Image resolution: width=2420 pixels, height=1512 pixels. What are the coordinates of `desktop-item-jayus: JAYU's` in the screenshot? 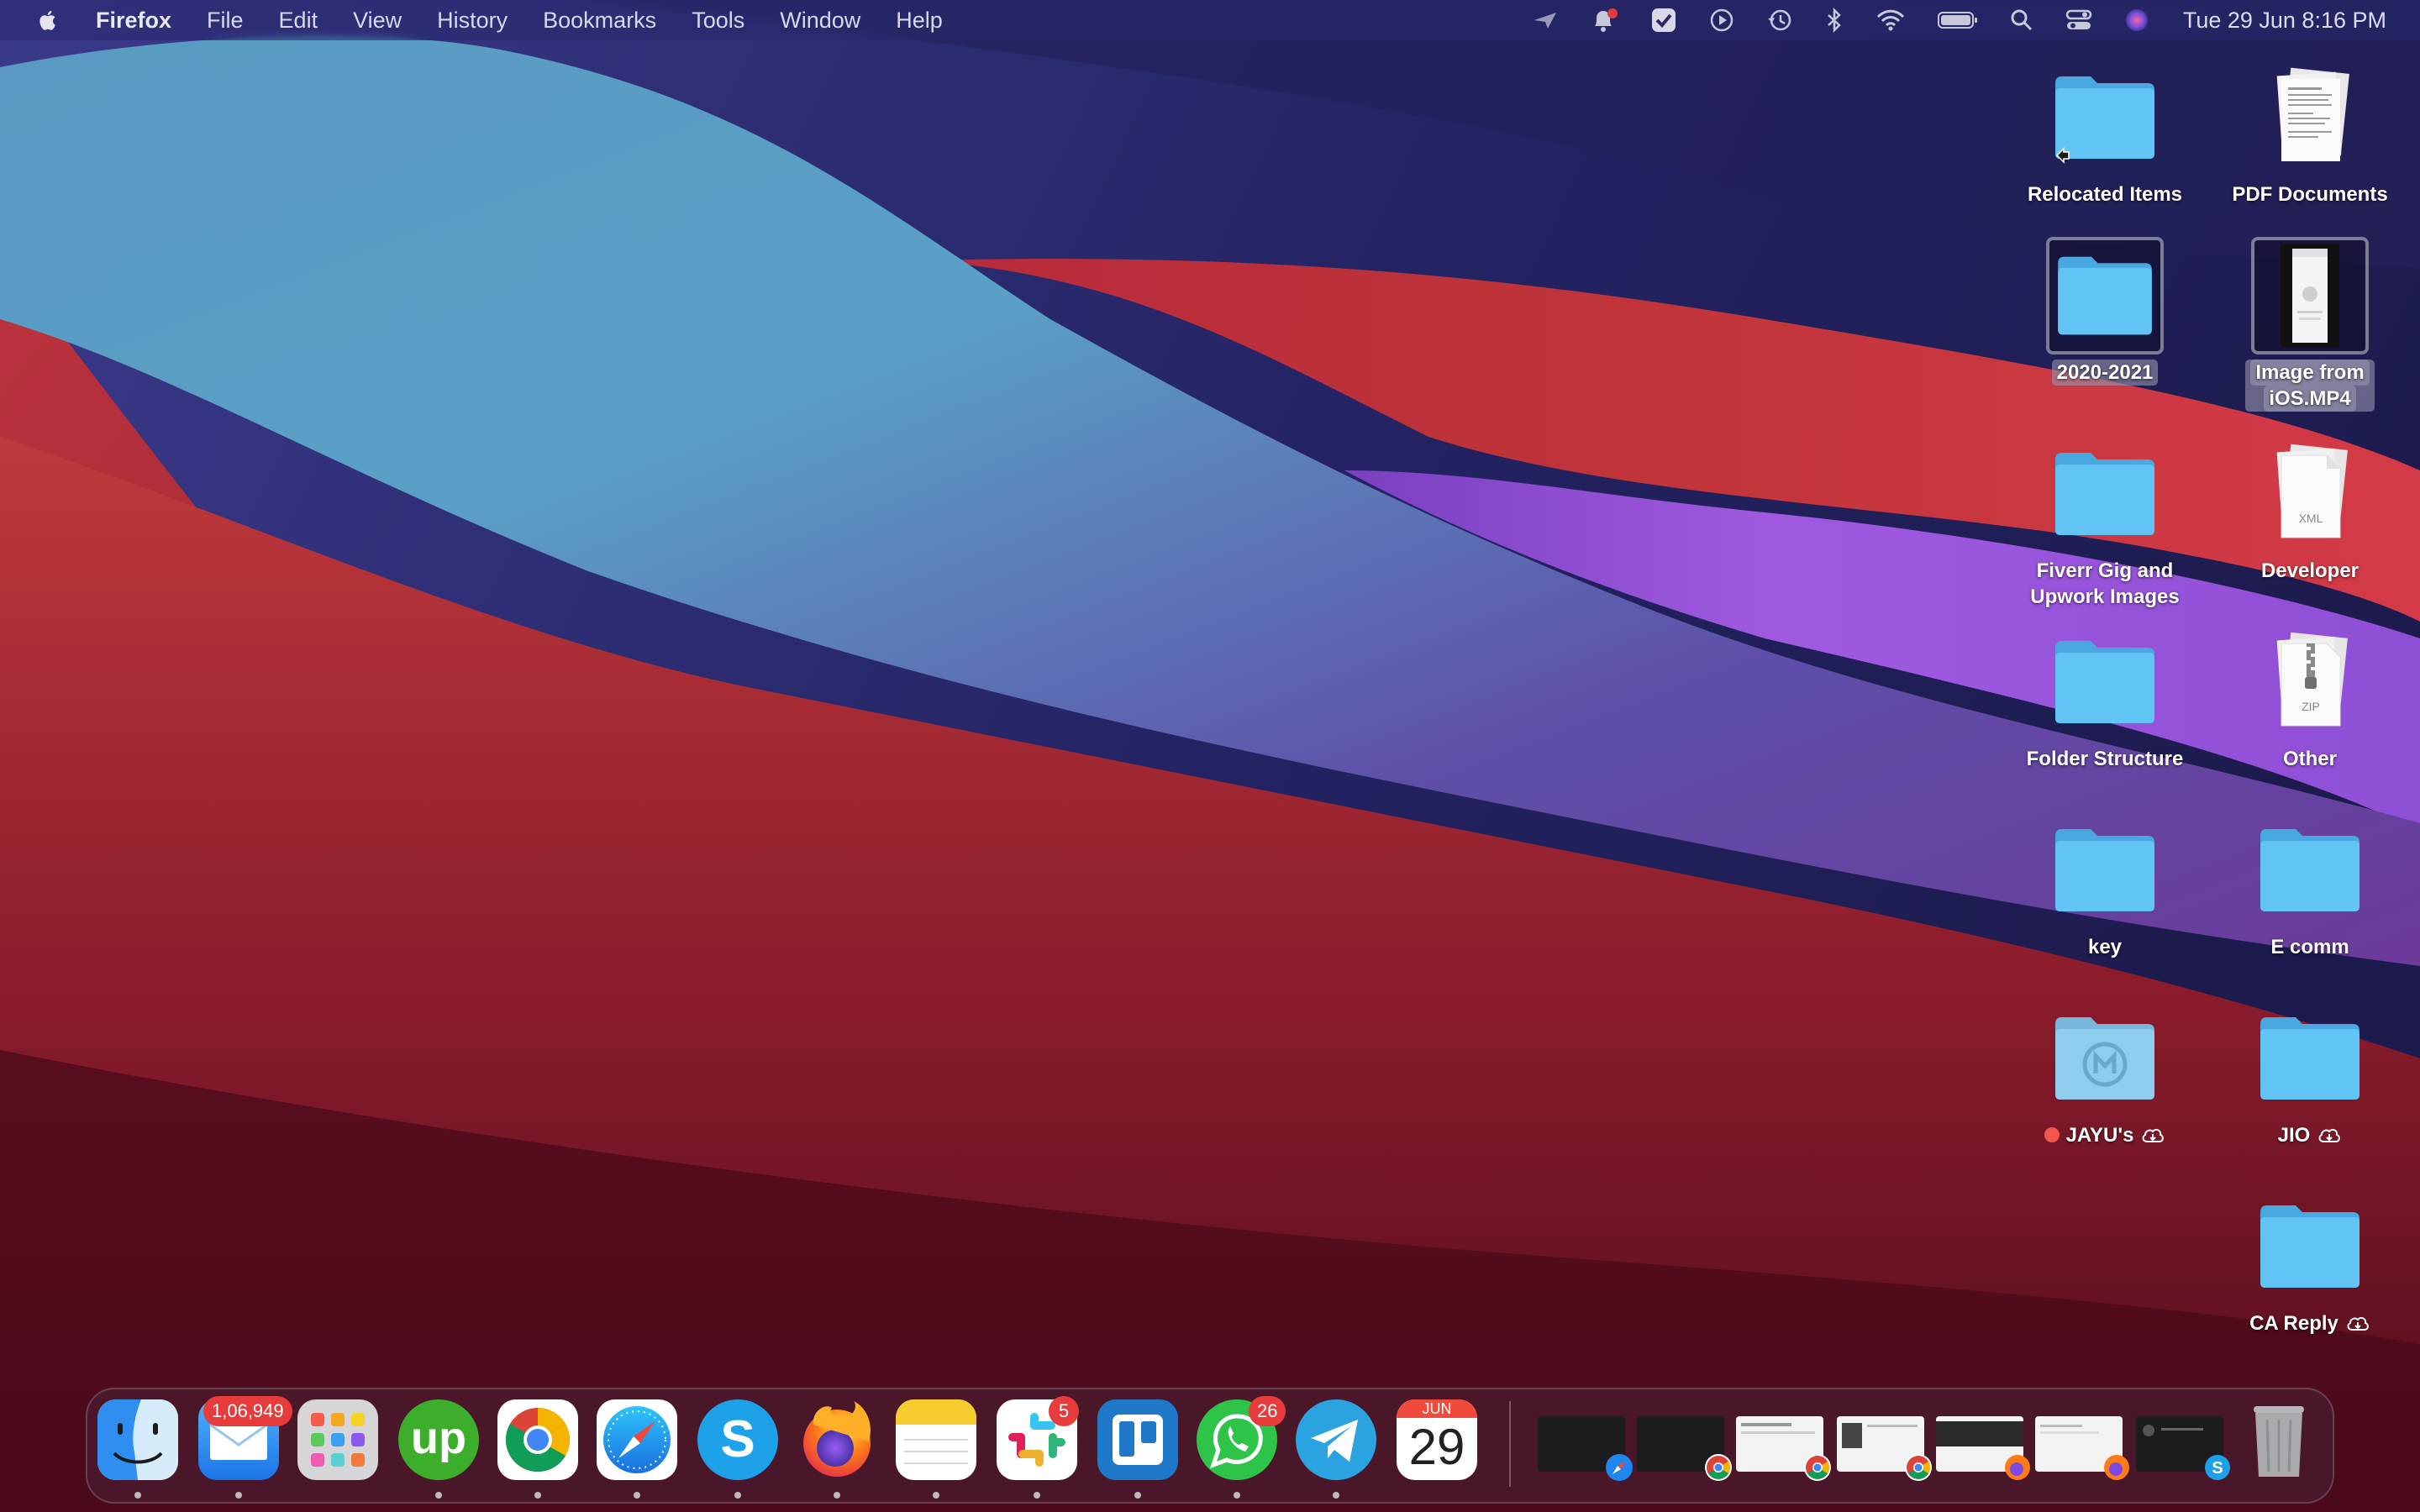 It's located at (2105, 1074).